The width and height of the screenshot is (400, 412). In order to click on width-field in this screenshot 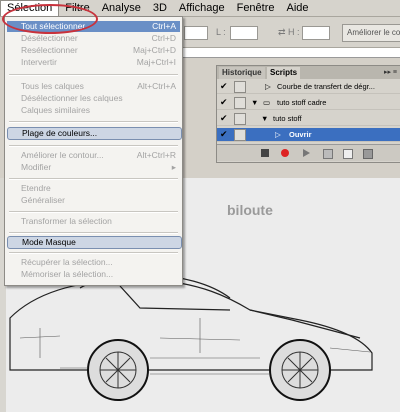, I will do `click(244, 33)`.